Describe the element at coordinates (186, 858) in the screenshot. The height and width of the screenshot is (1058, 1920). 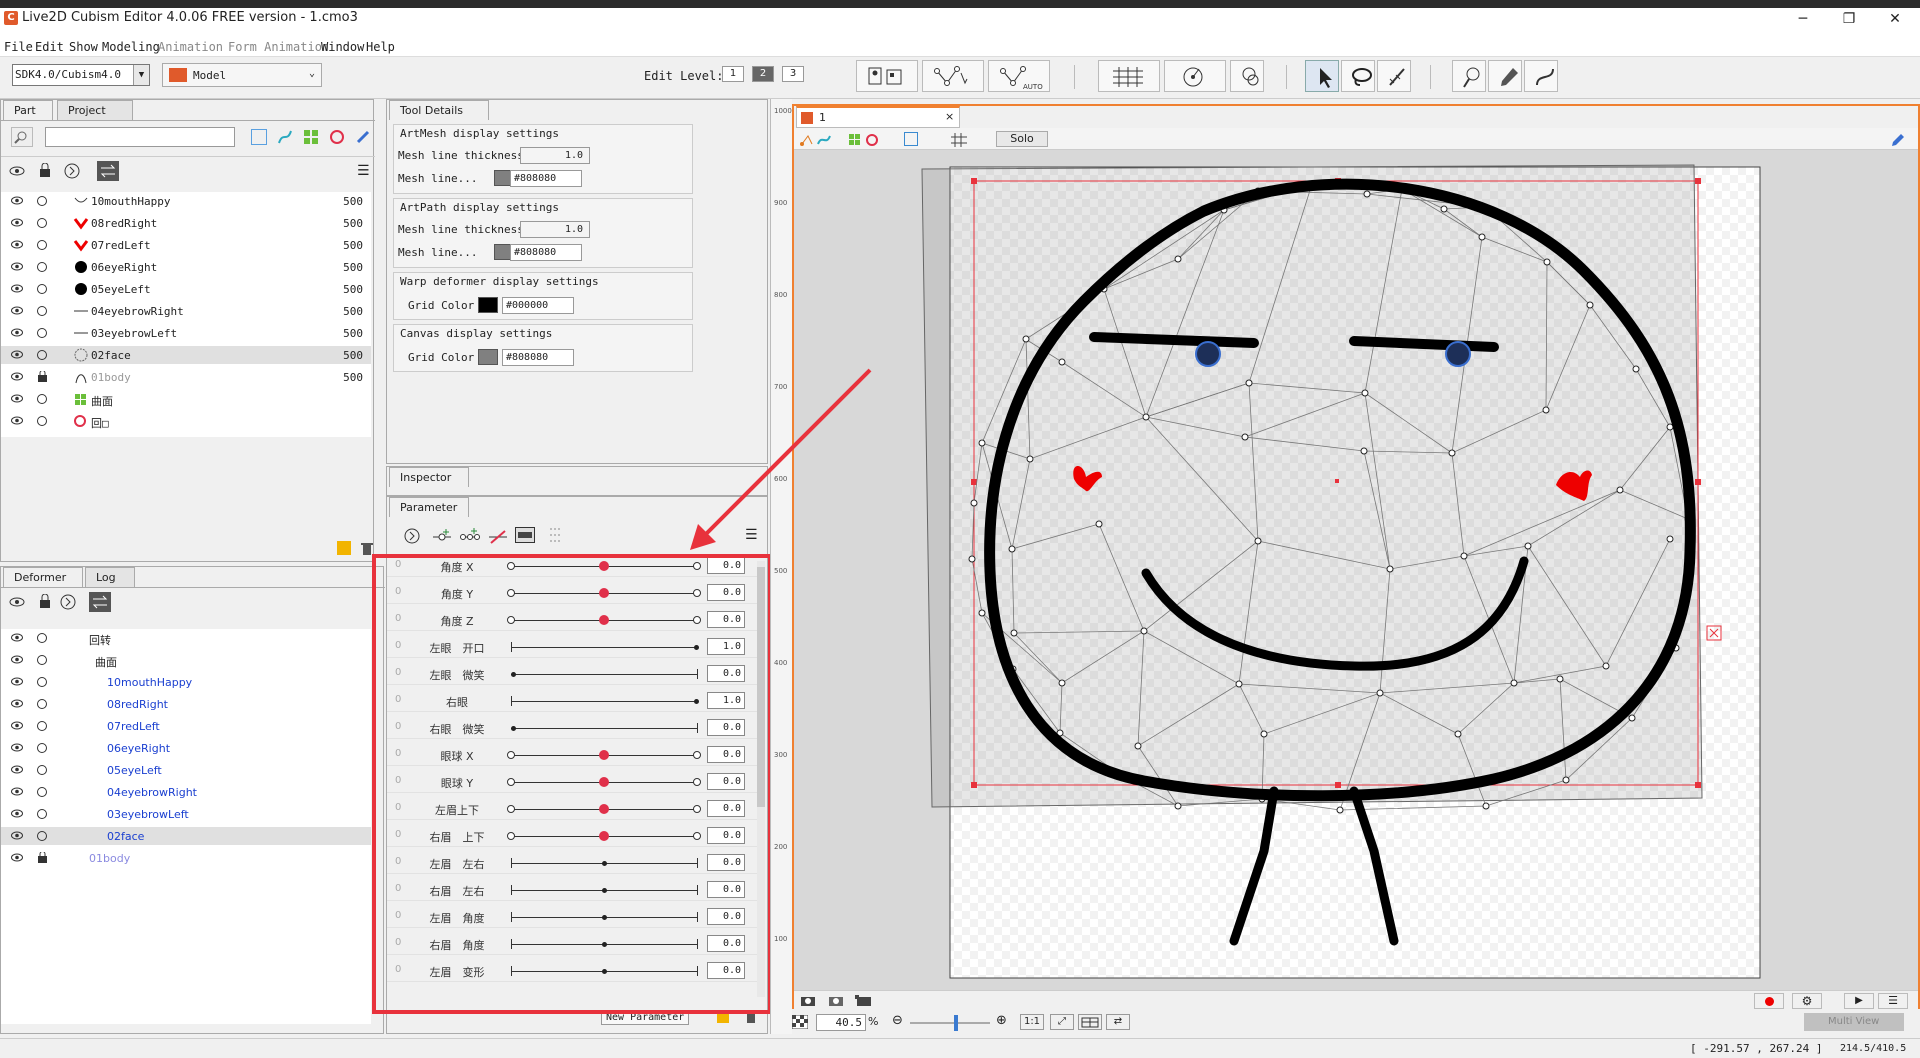
I see `deformer-row: 01body` at that location.